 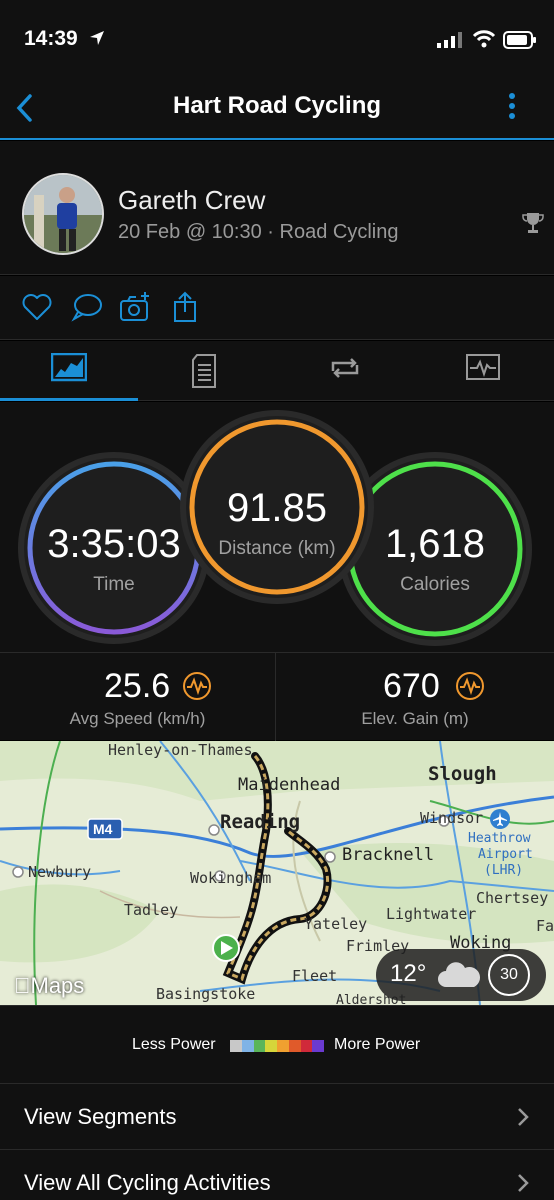 What do you see at coordinates (519, 40) in the screenshot?
I see `battery-icon` at bounding box center [519, 40].